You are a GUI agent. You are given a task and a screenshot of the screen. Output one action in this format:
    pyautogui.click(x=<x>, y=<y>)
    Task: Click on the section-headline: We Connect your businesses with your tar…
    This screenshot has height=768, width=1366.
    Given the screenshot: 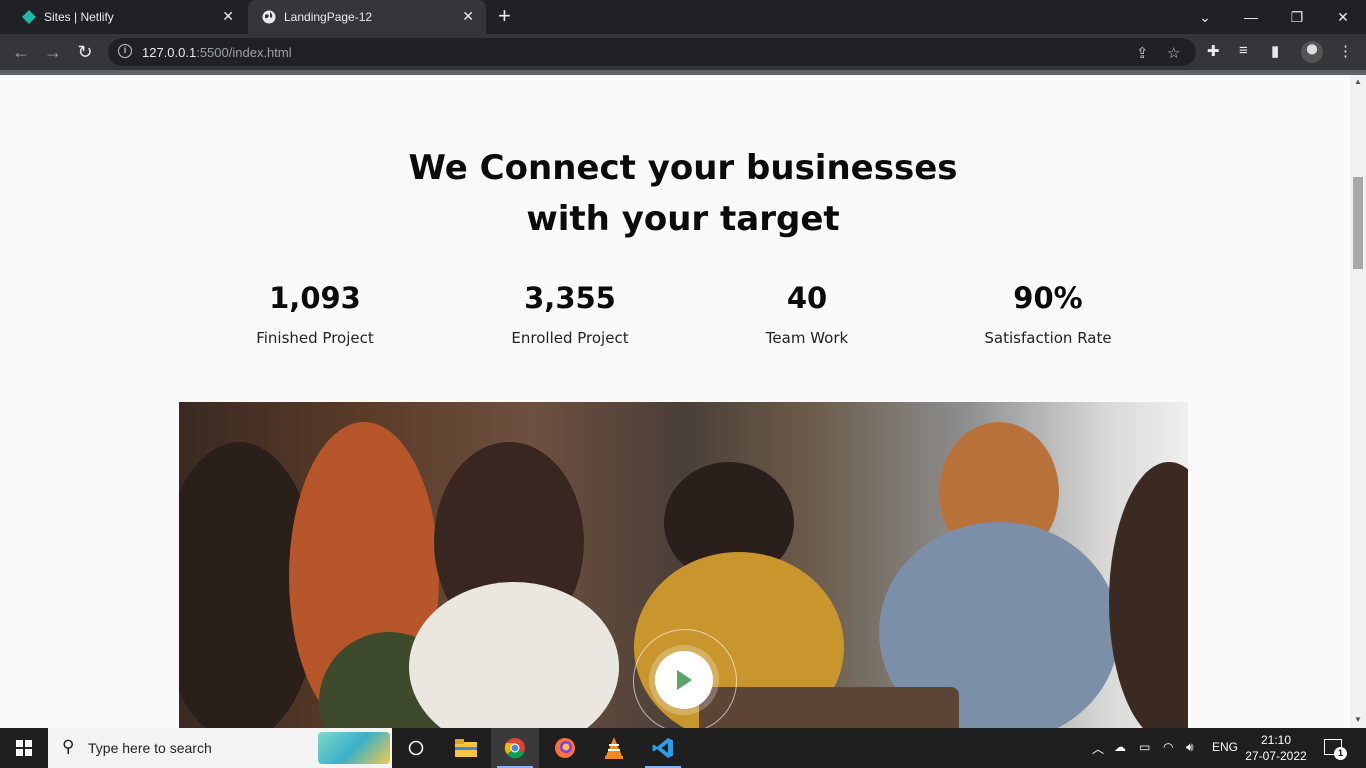 What is the action you would take?
    pyautogui.click(x=675, y=194)
    